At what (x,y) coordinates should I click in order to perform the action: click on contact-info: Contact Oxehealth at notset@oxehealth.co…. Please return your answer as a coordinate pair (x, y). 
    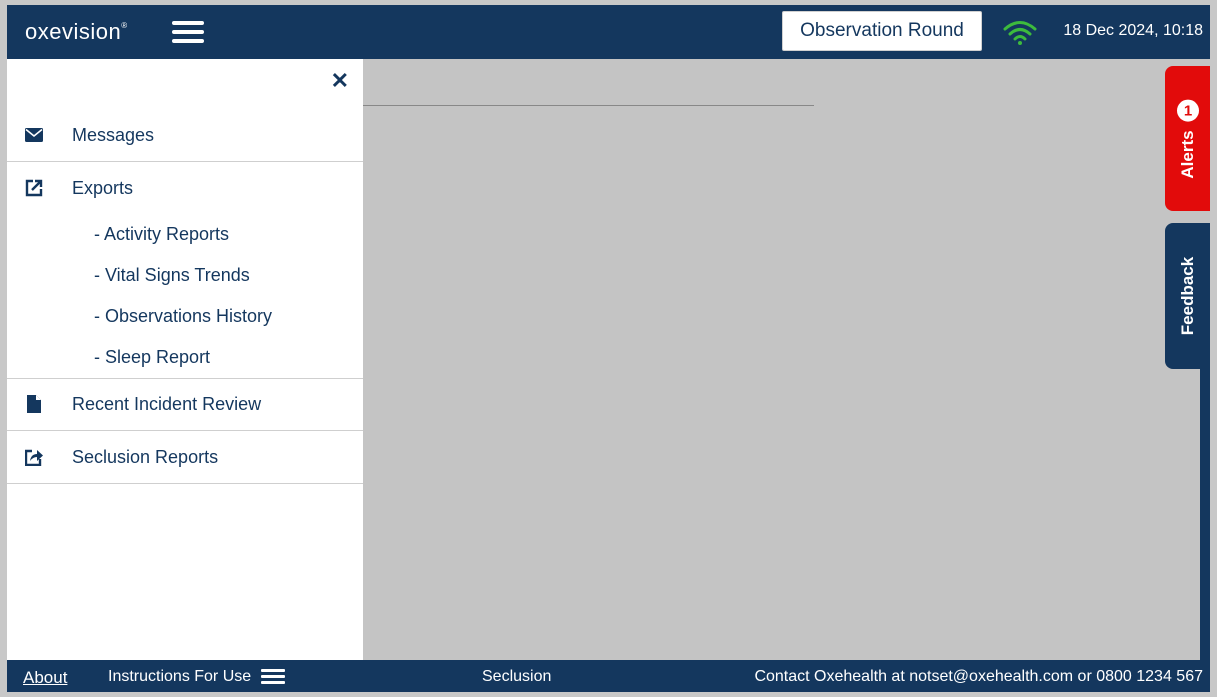
    Looking at the image, I should click on (978, 676).